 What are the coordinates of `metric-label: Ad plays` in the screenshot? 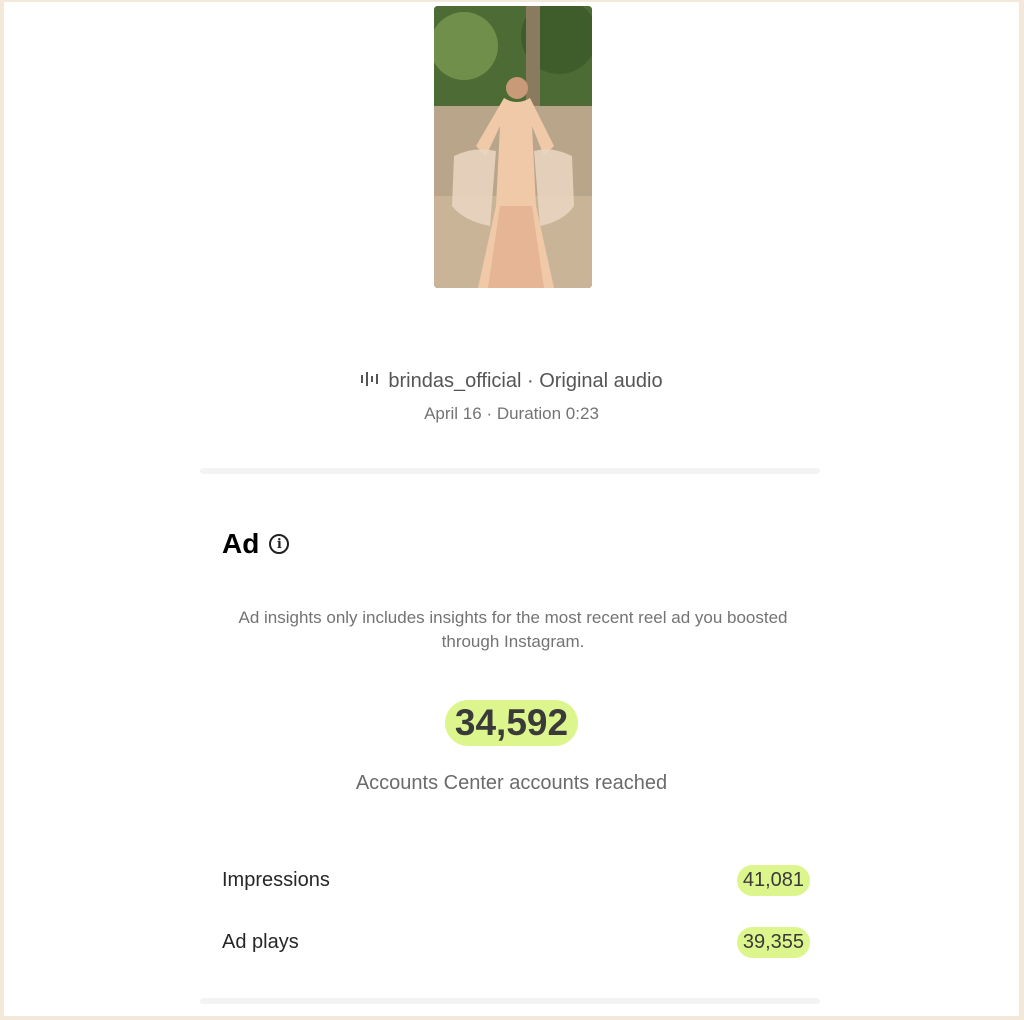 It's located at (260, 942).